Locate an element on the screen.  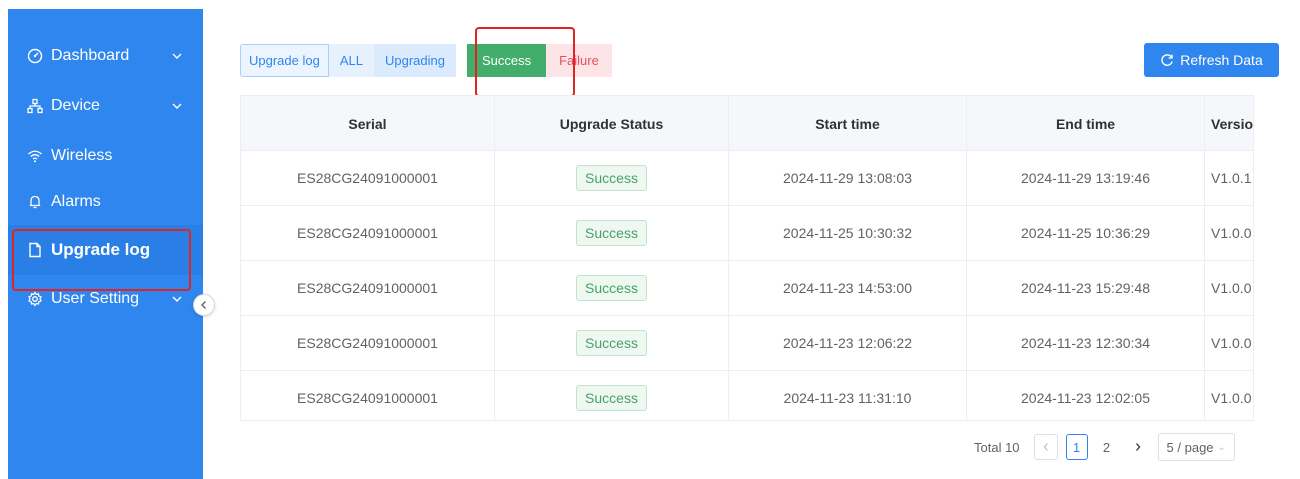
cell-start-time: 2024-11-25 10:30:32 is located at coordinates (848, 233).